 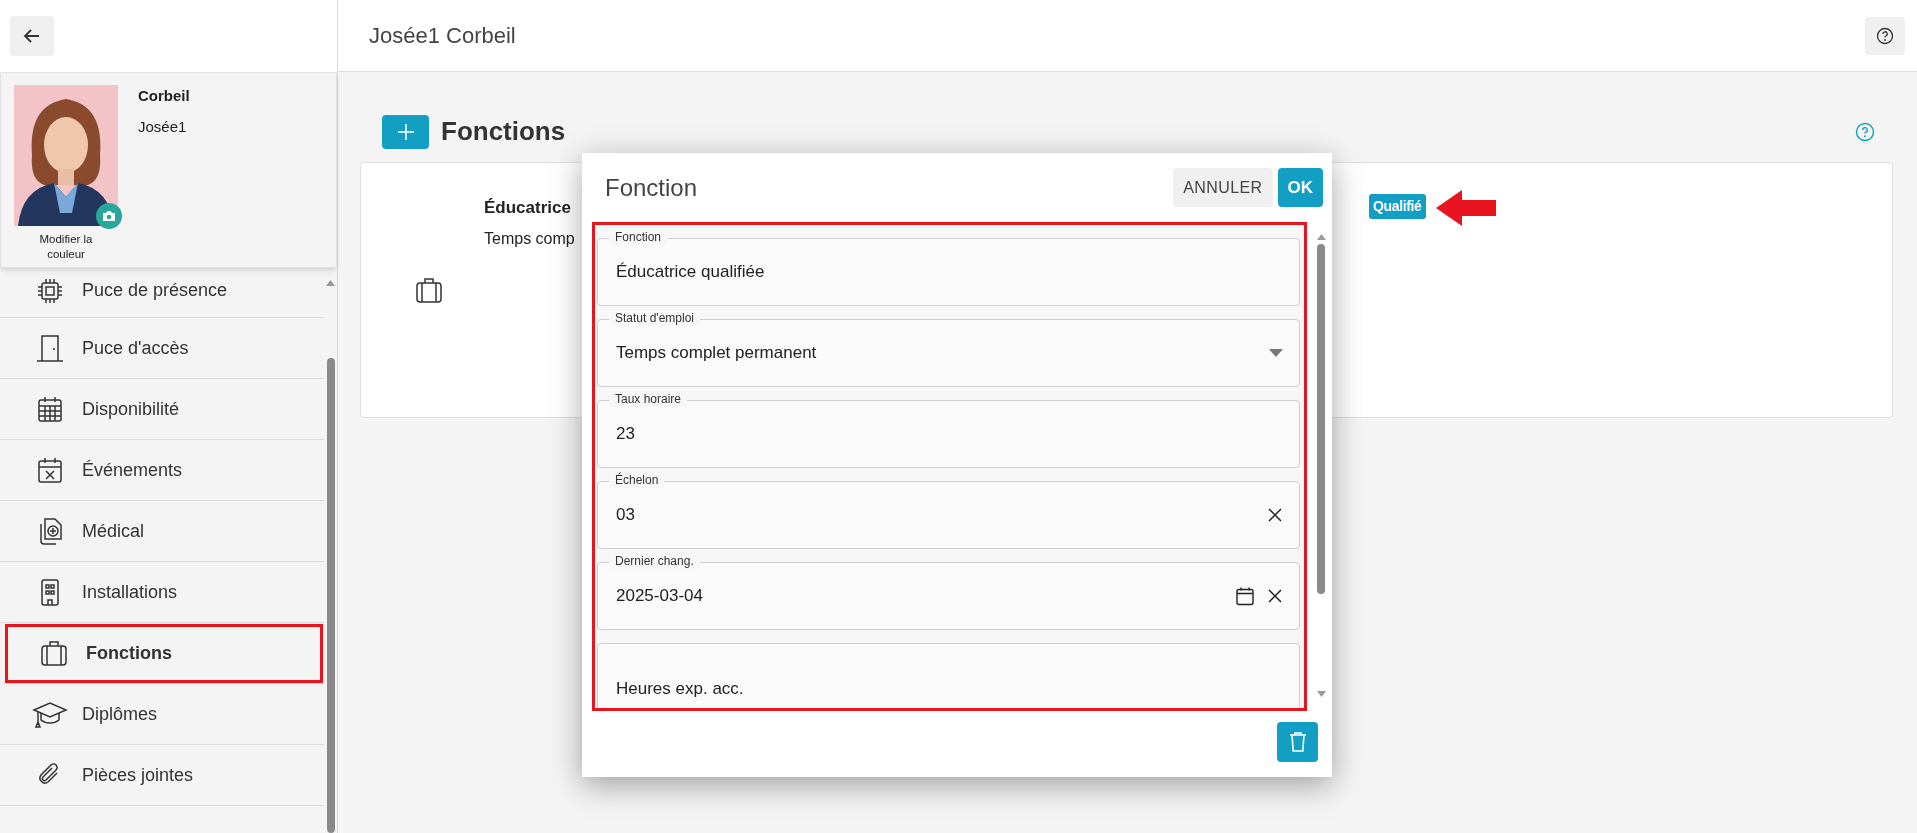 I want to click on field-placeholder: Heures exp. acc., so click(x=680, y=689).